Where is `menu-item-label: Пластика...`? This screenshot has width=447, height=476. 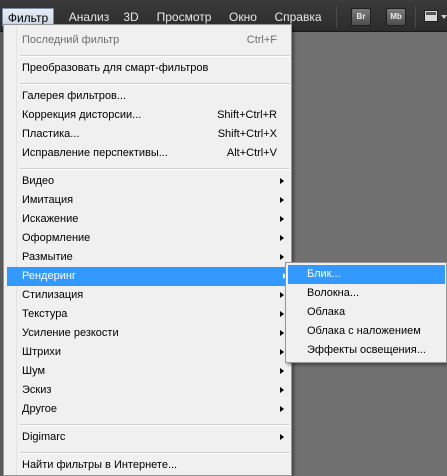
menu-item-label: Пластика... is located at coordinates (51, 134).